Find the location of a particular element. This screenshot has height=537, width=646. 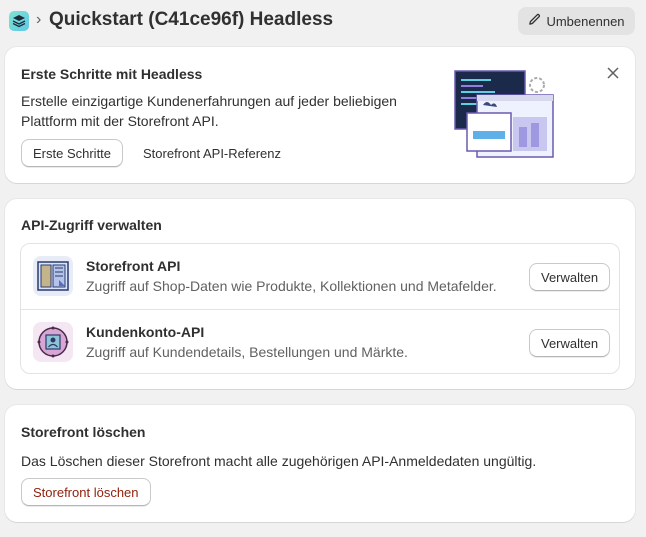

rename-button: Umbenennen is located at coordinates (576, 21).